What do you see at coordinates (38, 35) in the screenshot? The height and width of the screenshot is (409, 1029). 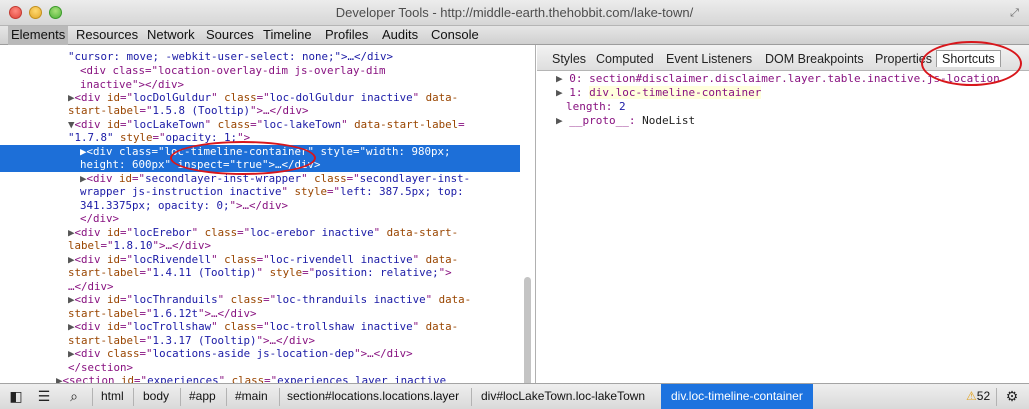 I see `tab-elements: Elements` at bounding box center [38, 35].